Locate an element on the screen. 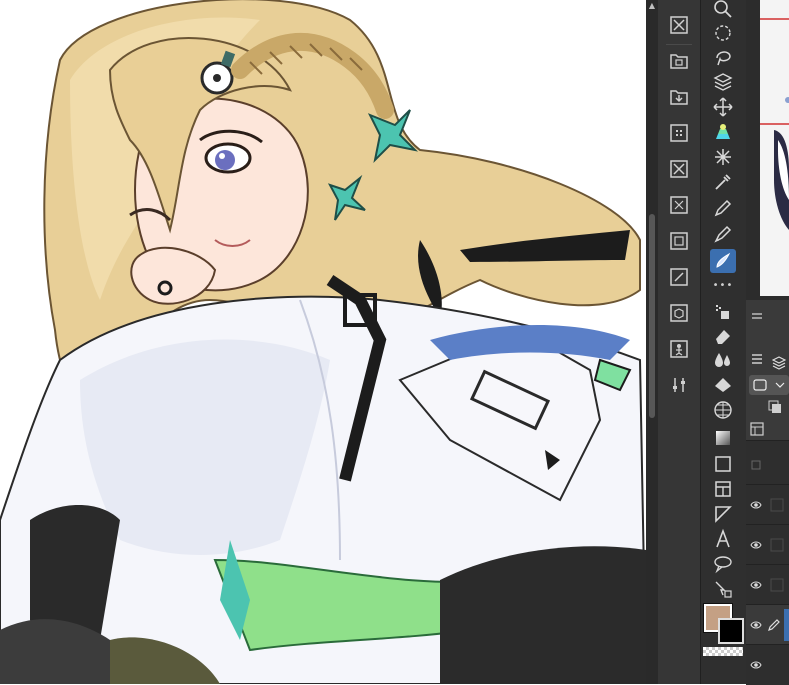  tool-bar: ••• is located at coordinates (723, 342).